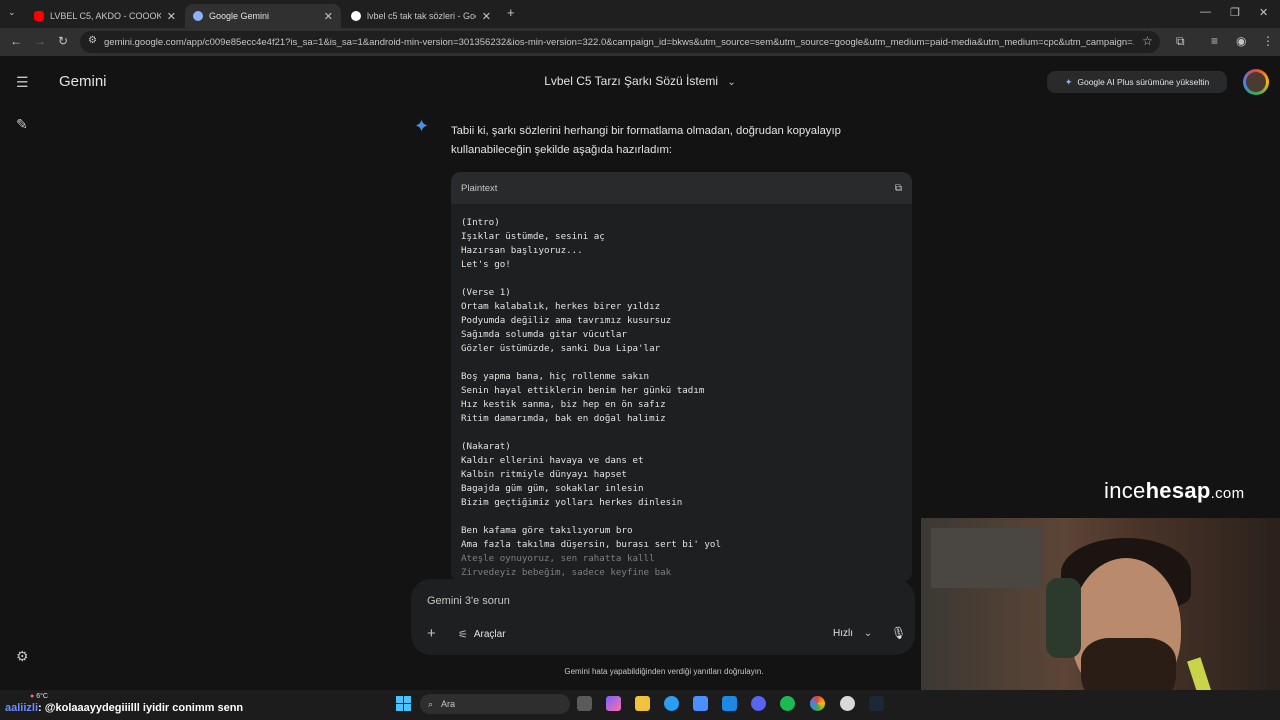 The height and width of the screenshot is (720, 1280). What do you see at coordinates (1143, 82) in the screenshot?
I see `upgrade-label: Google AI Plus sürümüne yükseltin` at bounding box center [1143, 82].